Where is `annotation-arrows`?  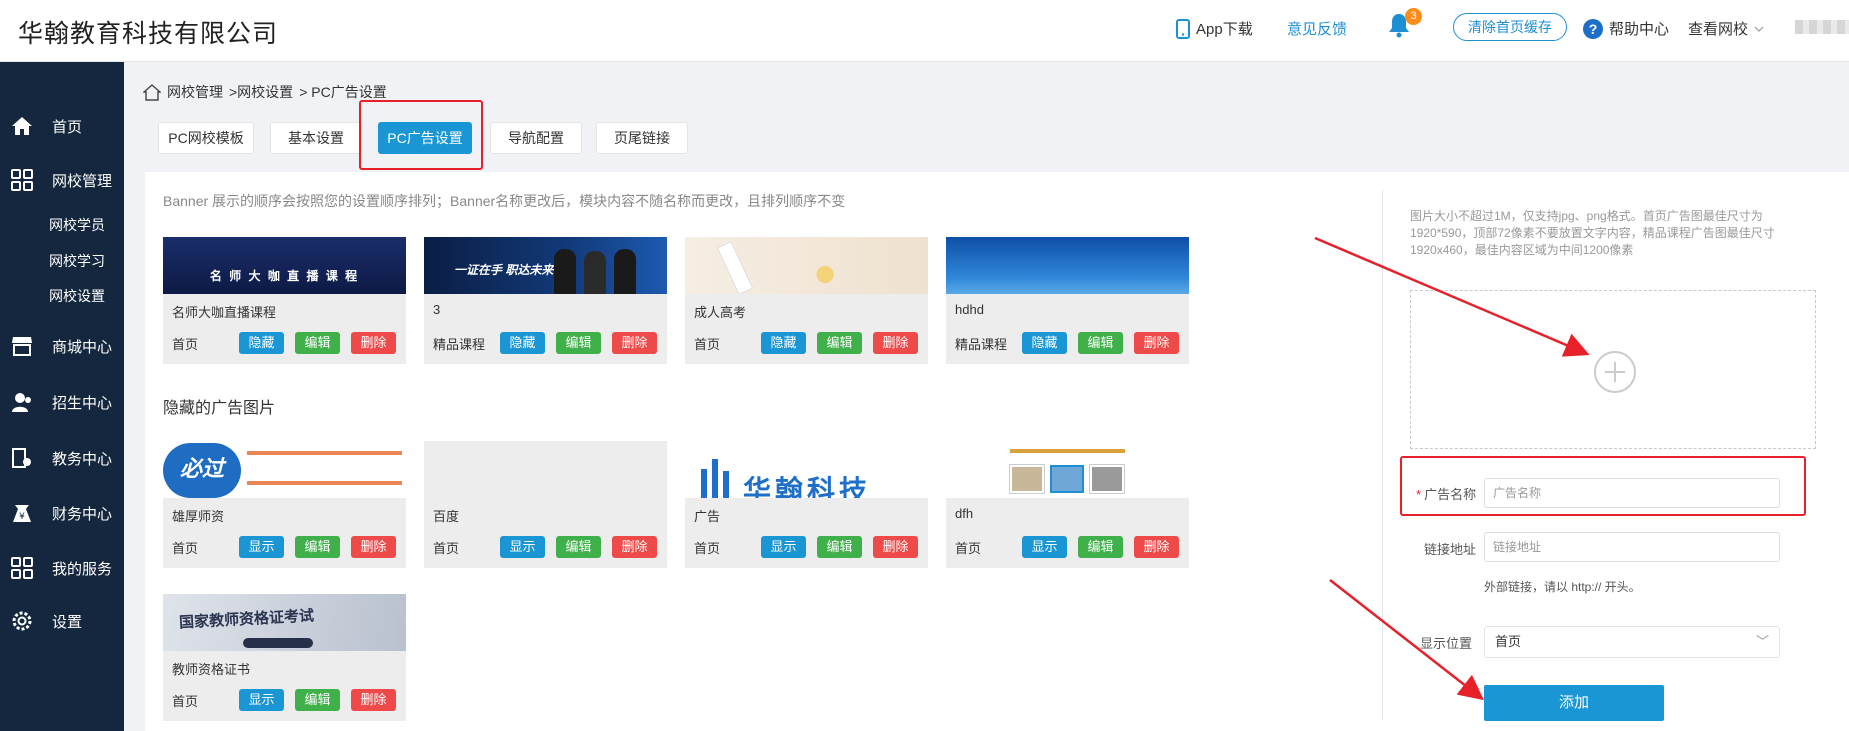
annotation-arrows is located at coordinates (1452, 468).